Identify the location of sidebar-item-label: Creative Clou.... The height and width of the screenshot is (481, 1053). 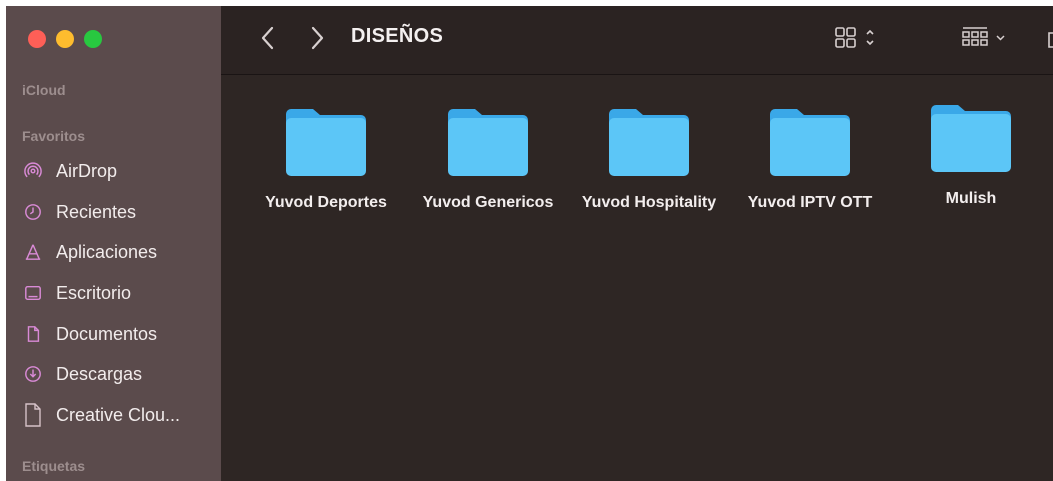
(118, 414).